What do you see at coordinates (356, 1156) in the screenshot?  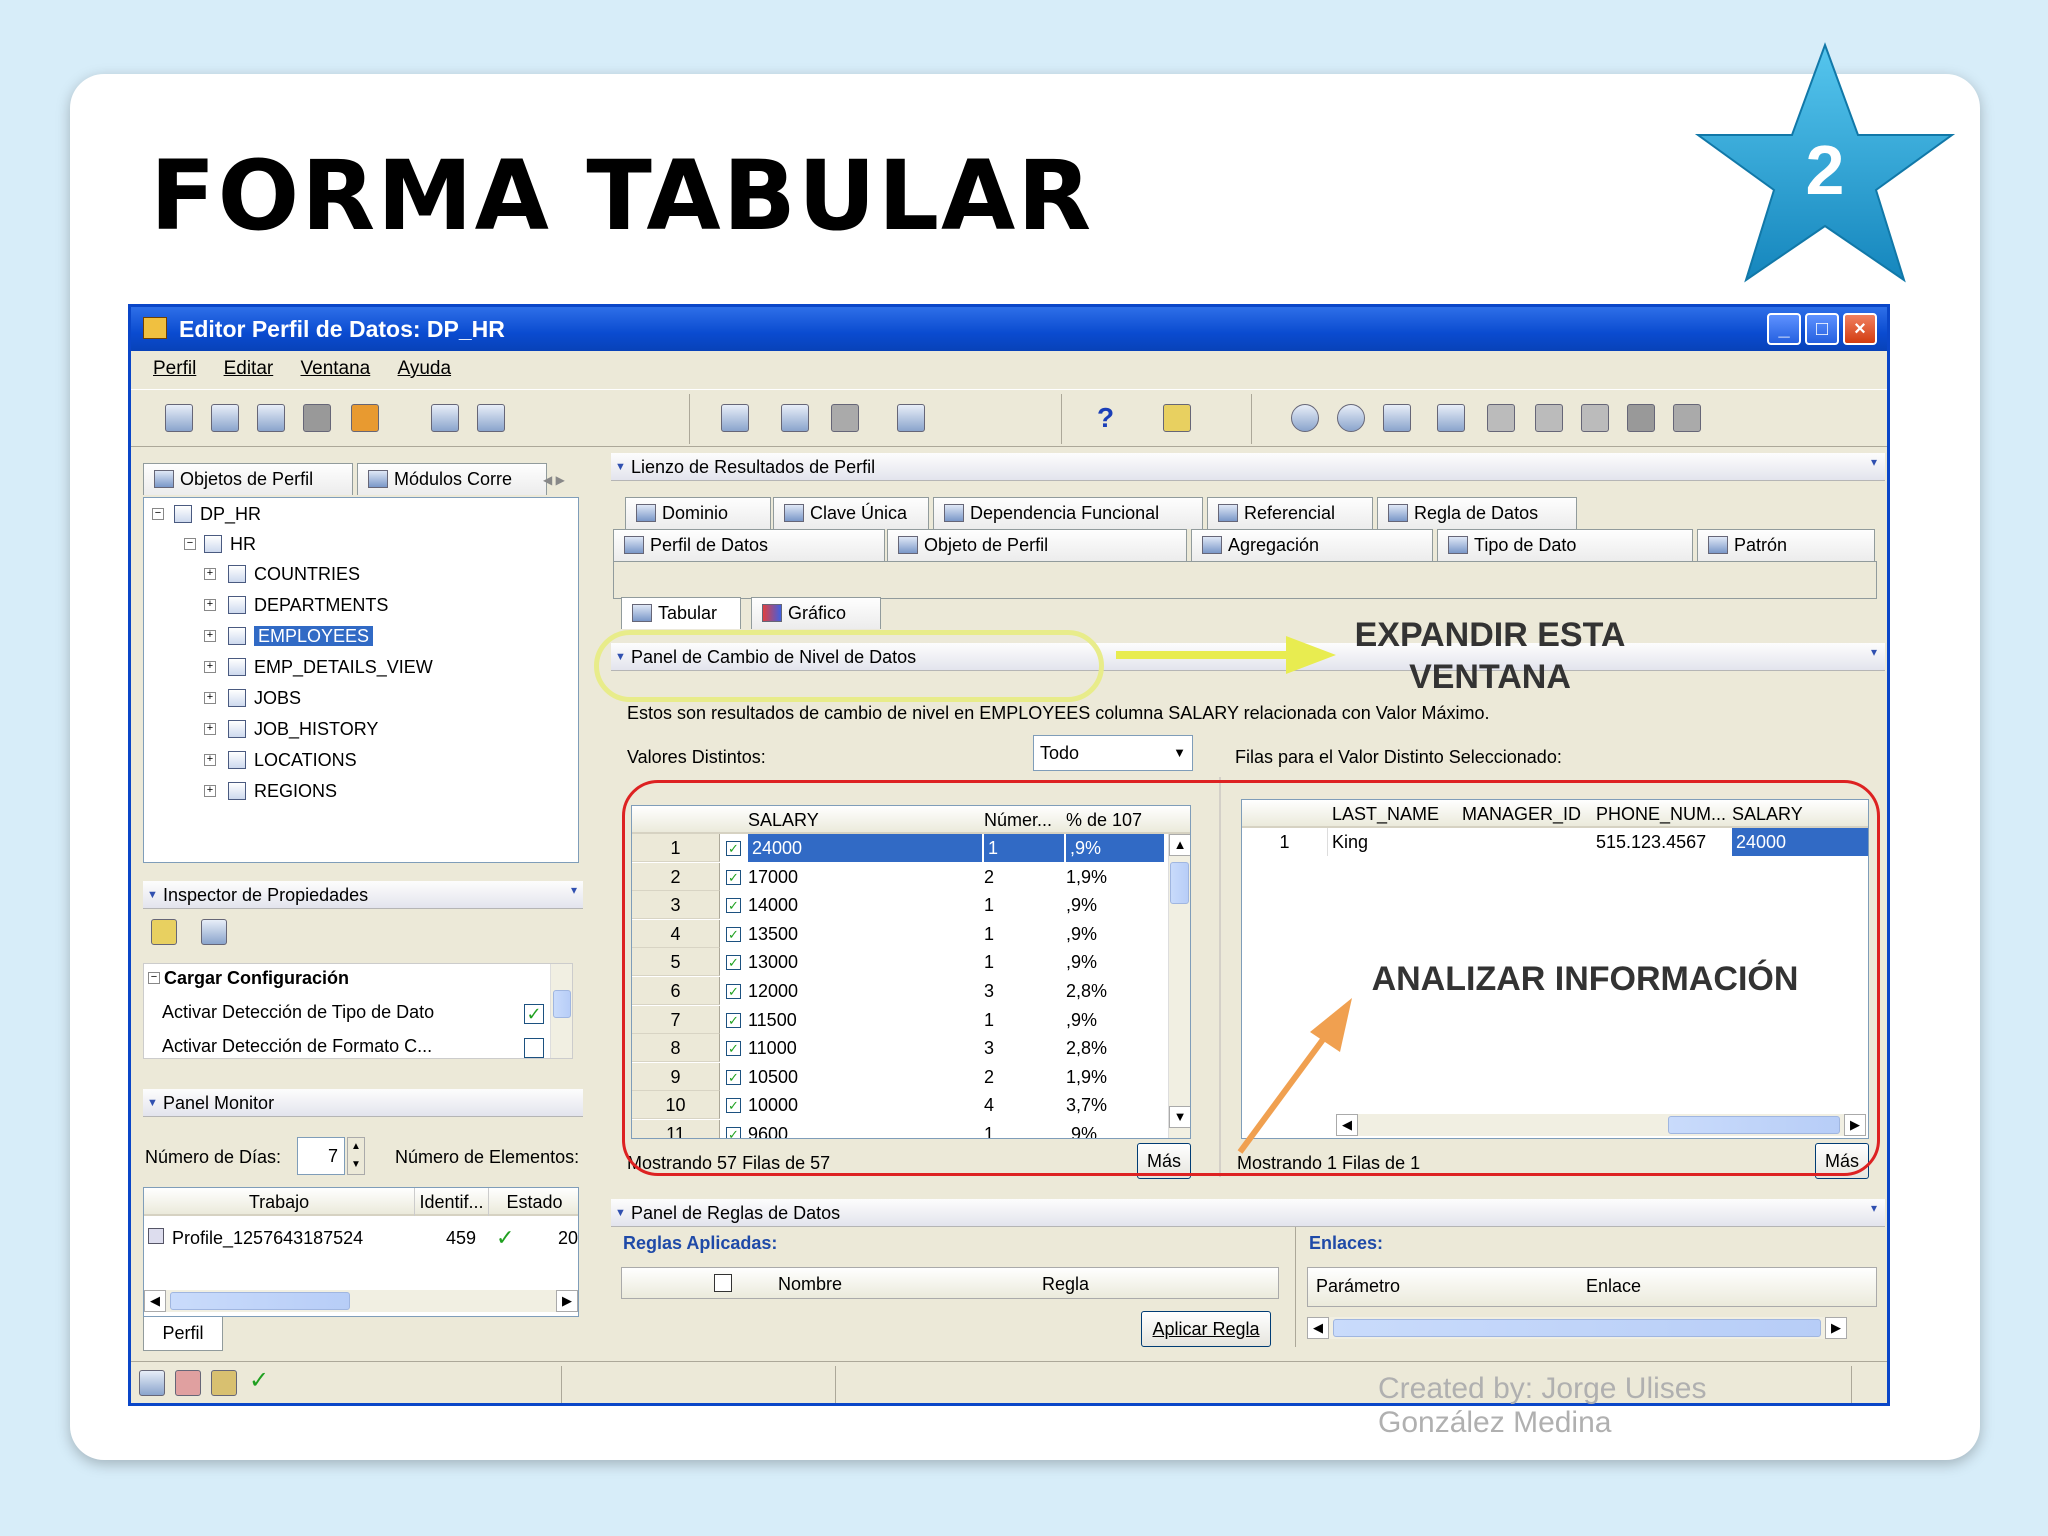 I see `days-stepper: ▲ ▼` at bounding box center [356, 1156].